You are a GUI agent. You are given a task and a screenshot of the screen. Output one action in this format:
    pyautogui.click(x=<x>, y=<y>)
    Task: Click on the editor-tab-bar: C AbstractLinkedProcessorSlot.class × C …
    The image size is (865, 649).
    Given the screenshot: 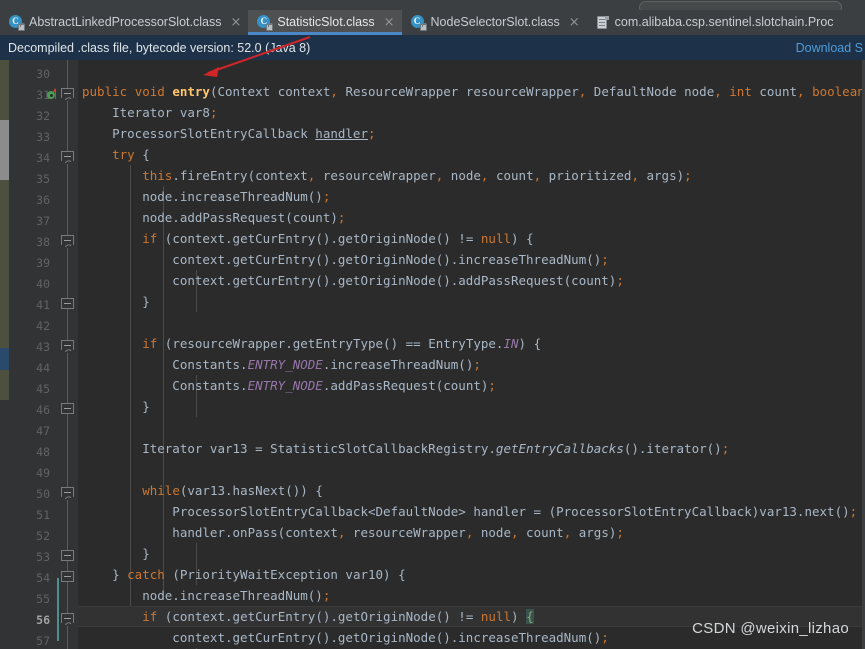 What is the action you would take?
    pyautogui.click(x=432, y=22)
    